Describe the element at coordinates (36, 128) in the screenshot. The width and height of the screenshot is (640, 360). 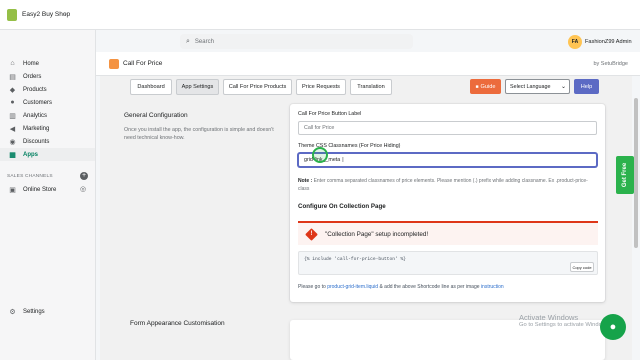
I see `sidebar-item-label: Marketing` at that location.